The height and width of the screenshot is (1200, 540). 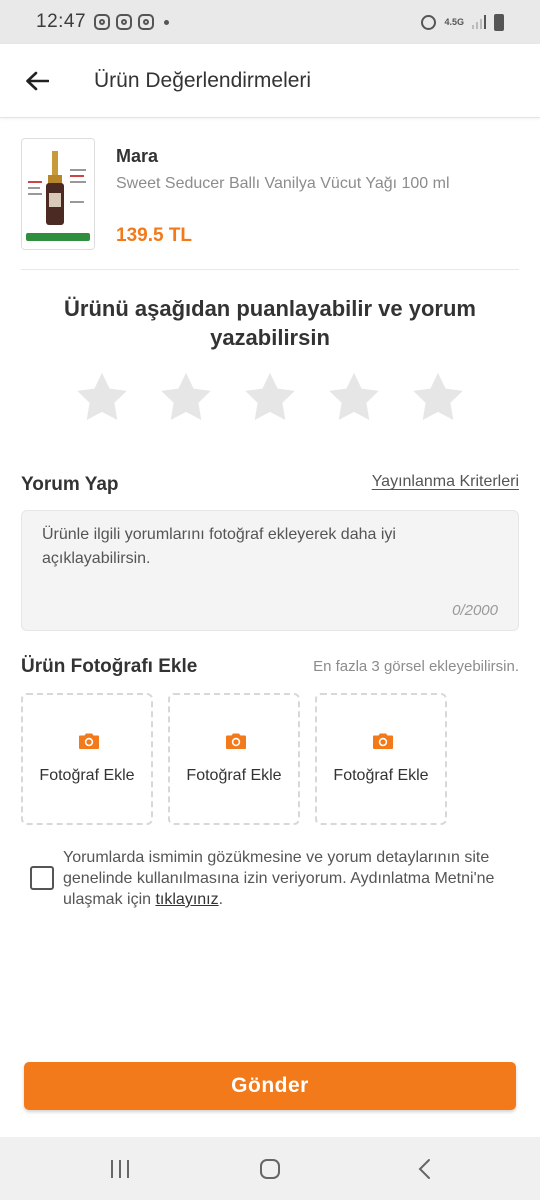 I want to click on product-image, so click(x=58, y=194).